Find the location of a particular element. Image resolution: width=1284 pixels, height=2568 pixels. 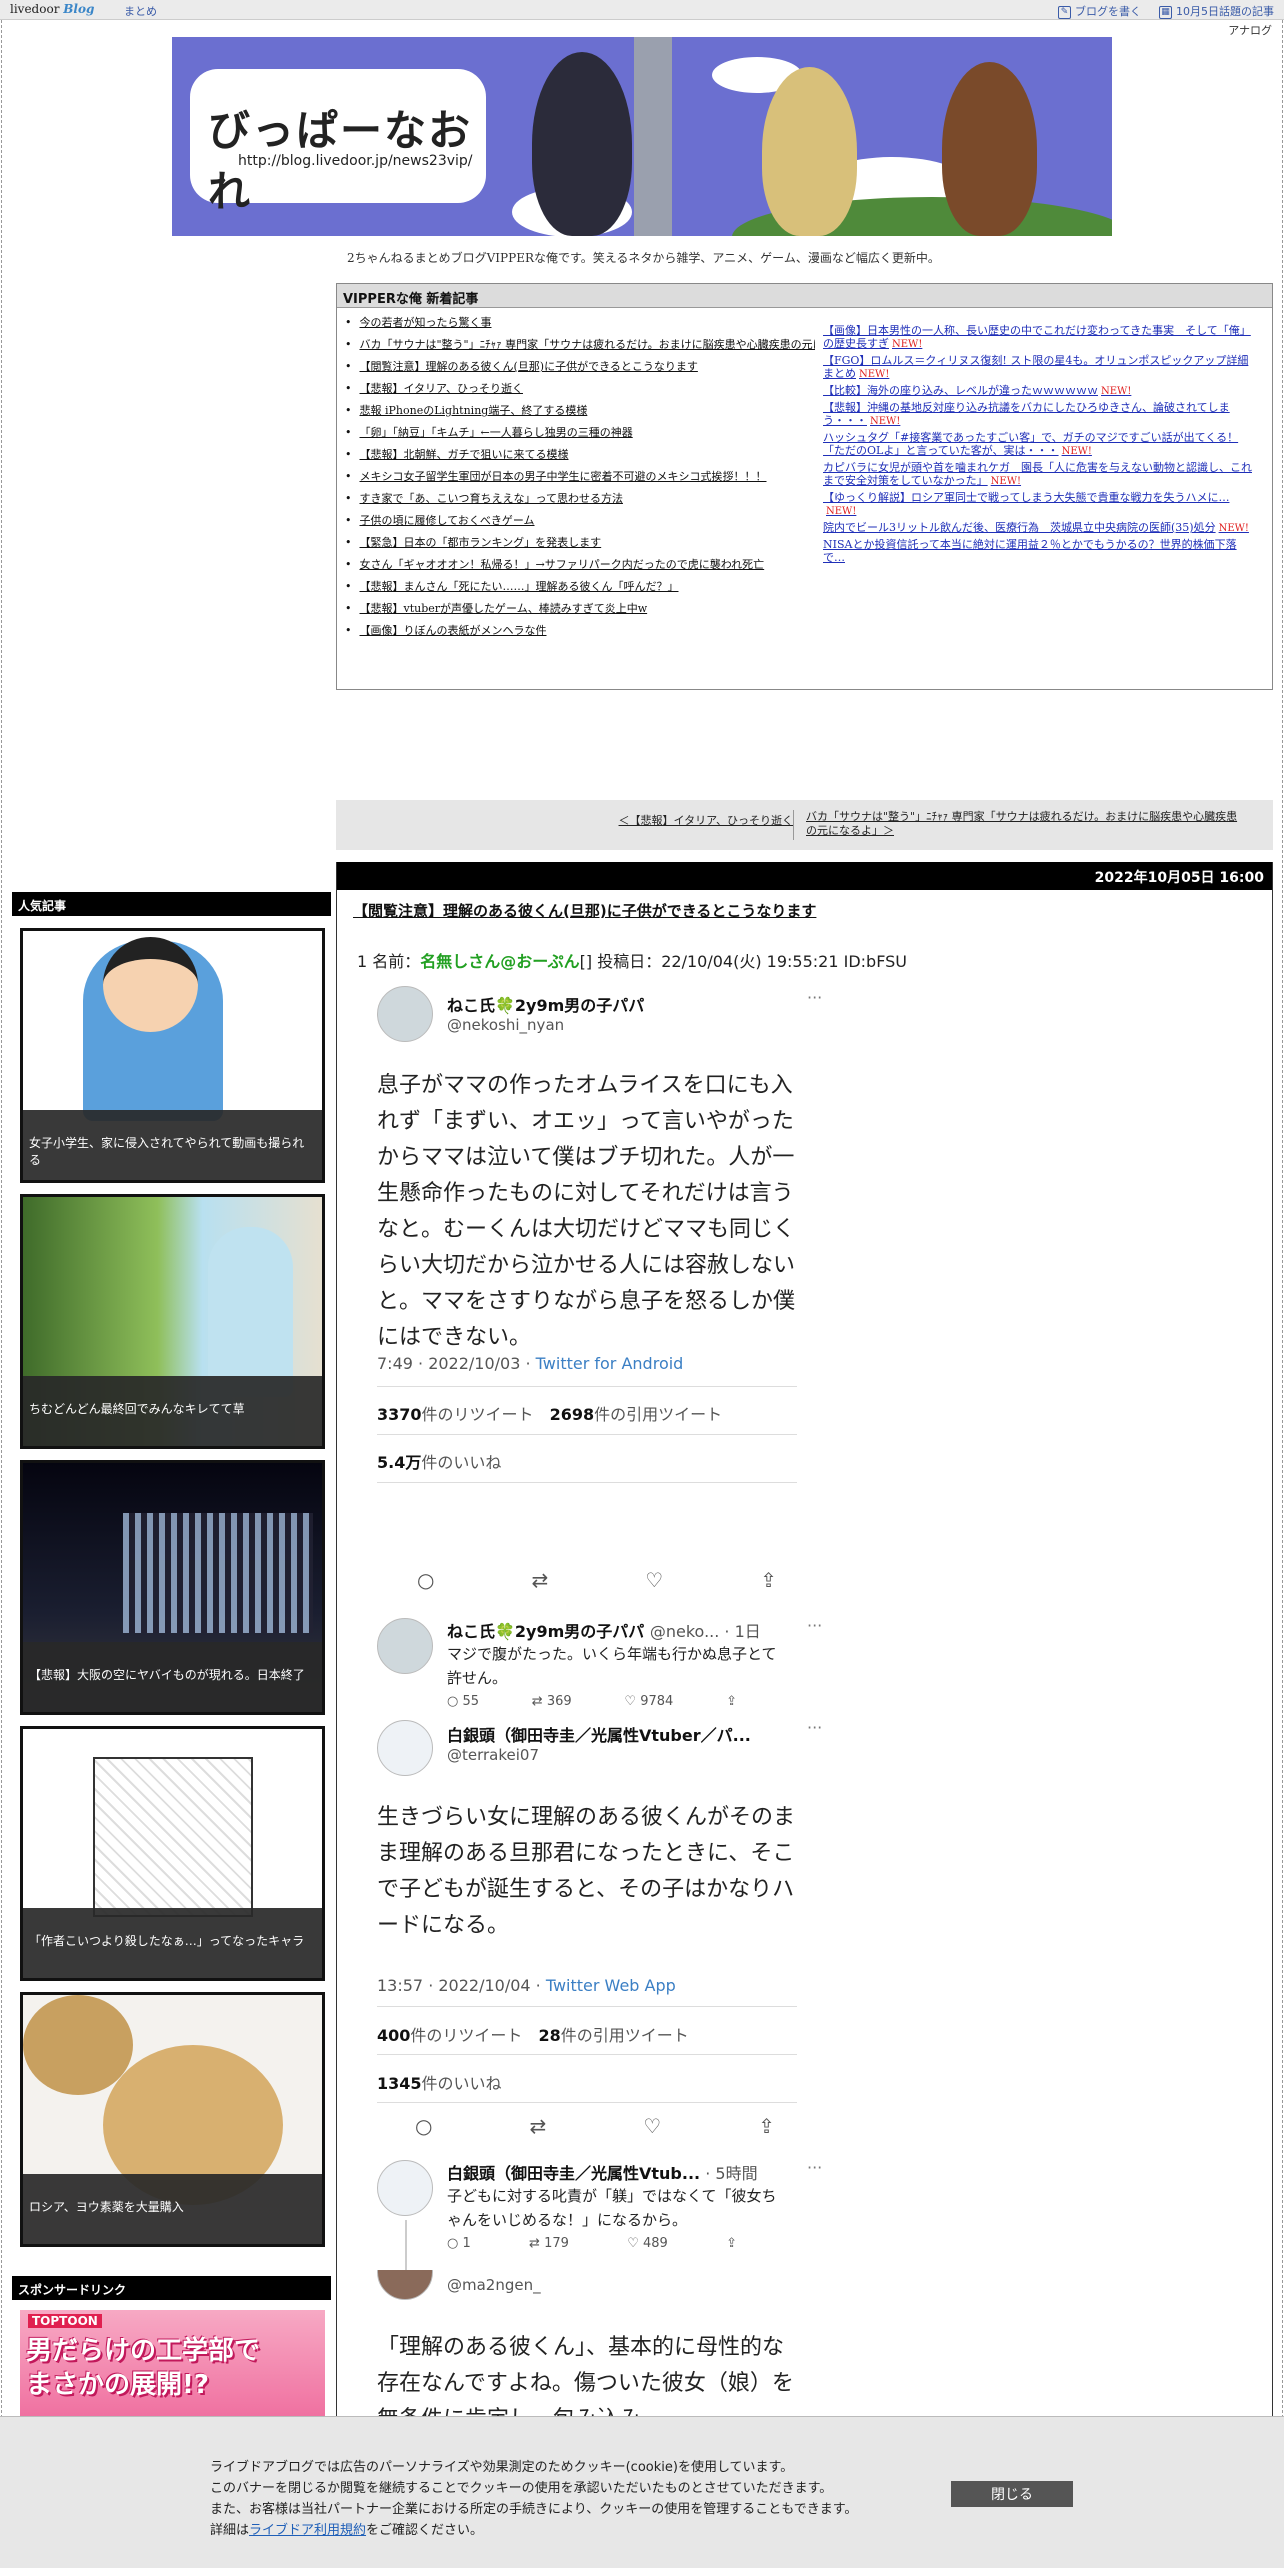

new-post-link: 【閲覧注意】理解のある彼くん(旦那)に子供ができるとこうなります is located at coordinates (580, 371).